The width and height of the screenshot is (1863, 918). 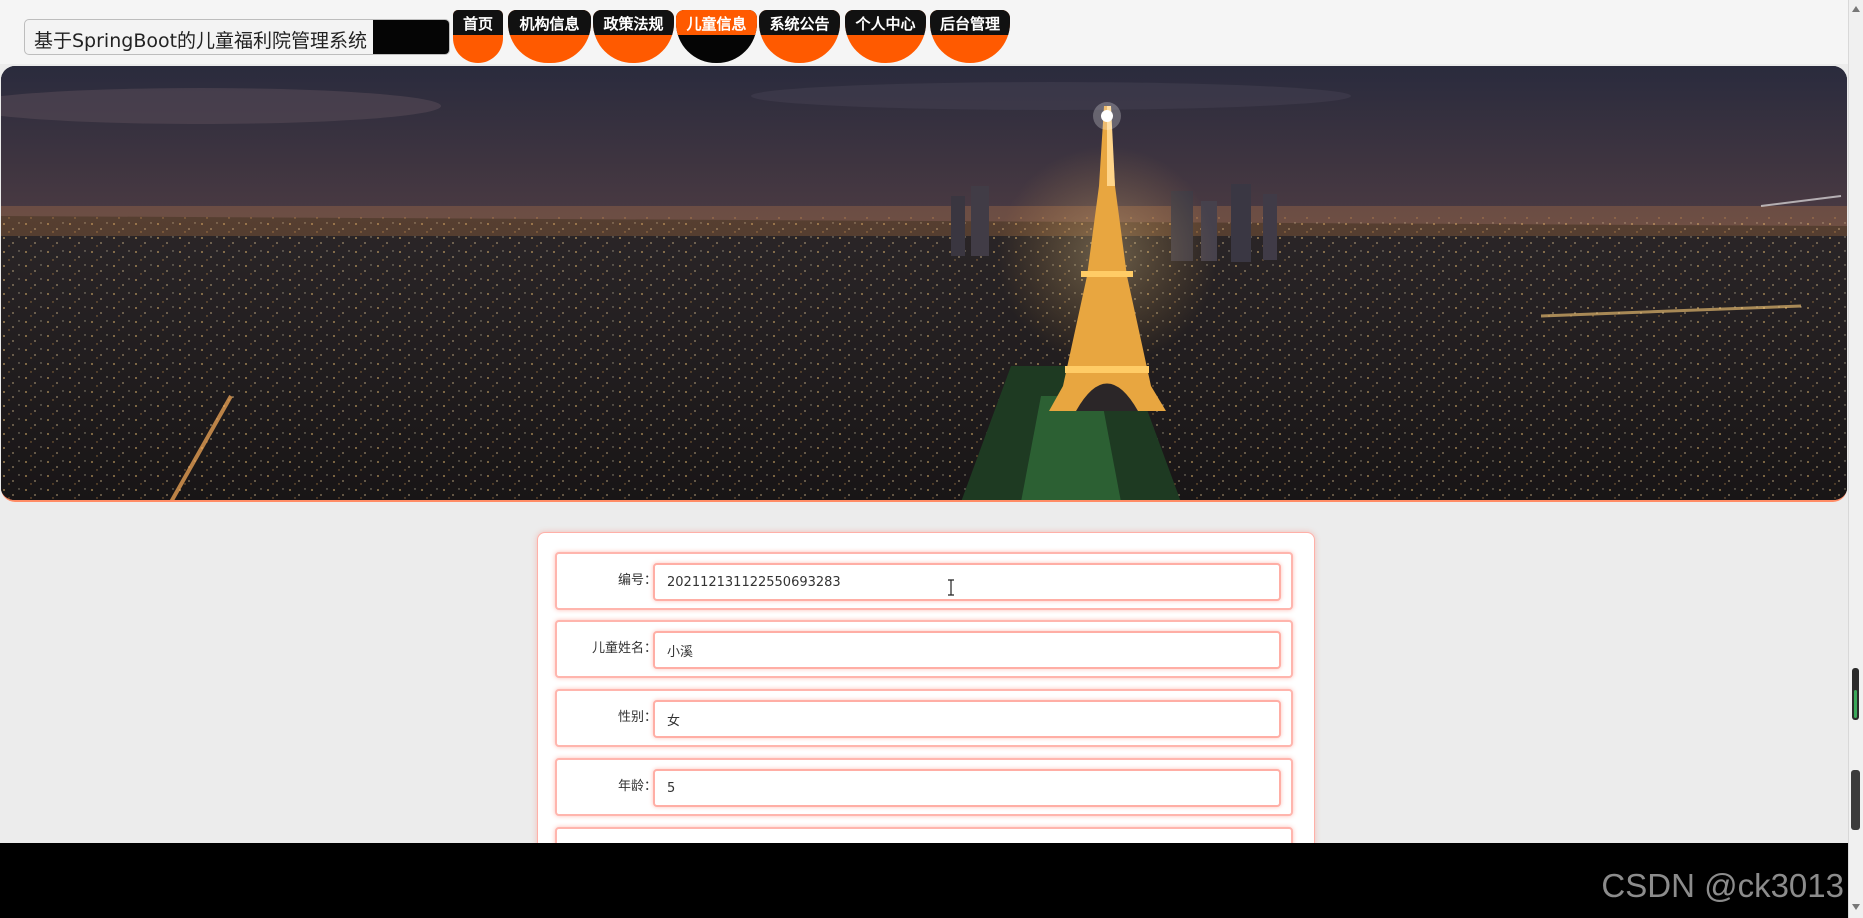 I want to click on nav-item-policies: 政策法规, so click(x=633, y=36).